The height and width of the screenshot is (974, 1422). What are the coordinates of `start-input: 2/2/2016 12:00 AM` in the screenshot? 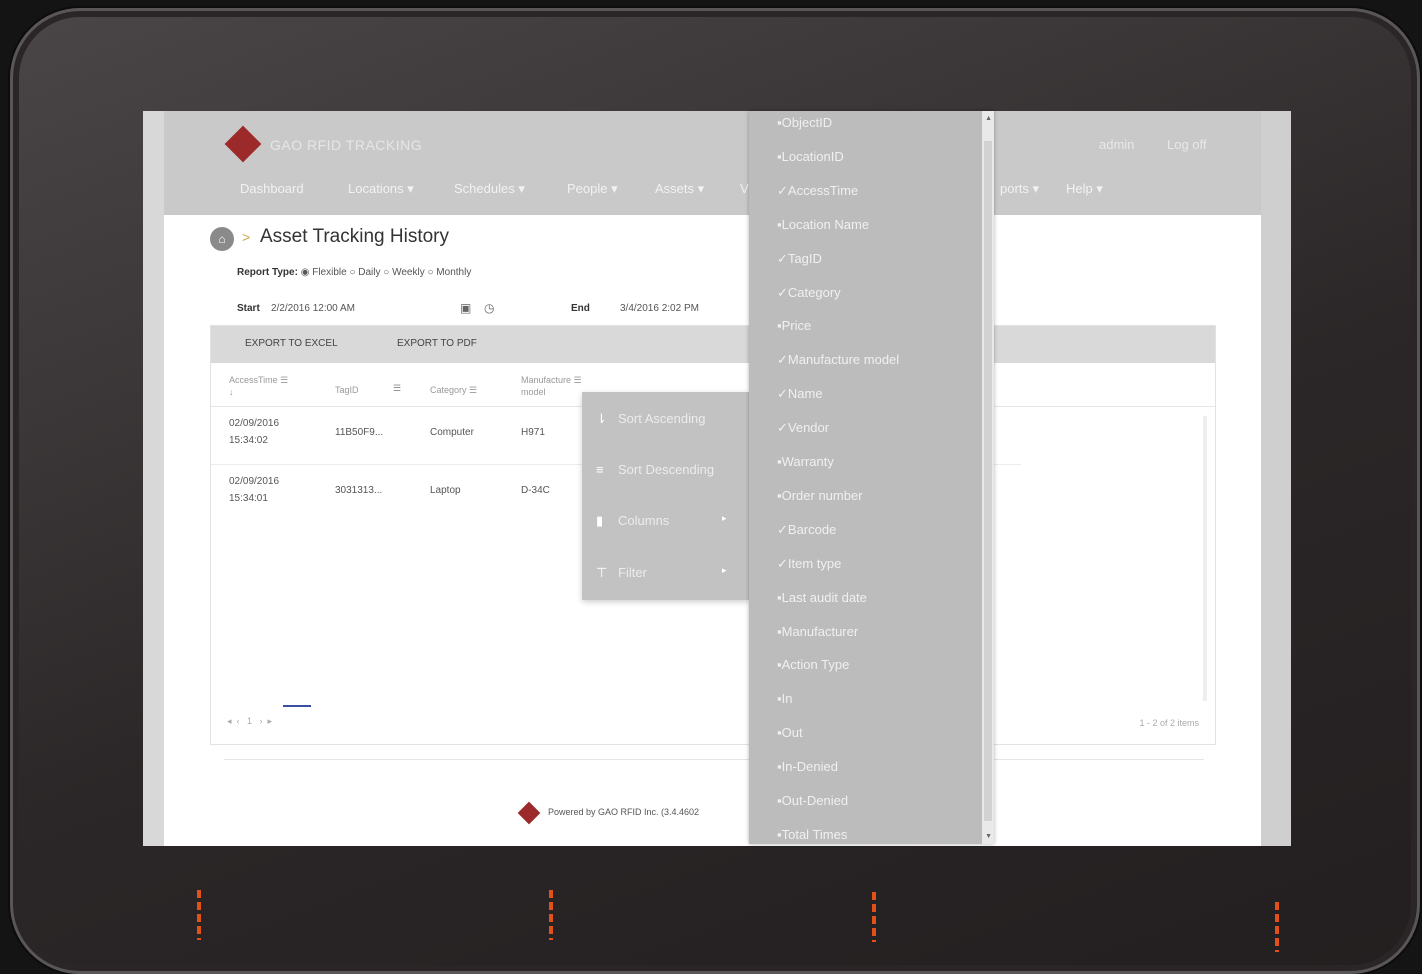 It's located at (313, 308).